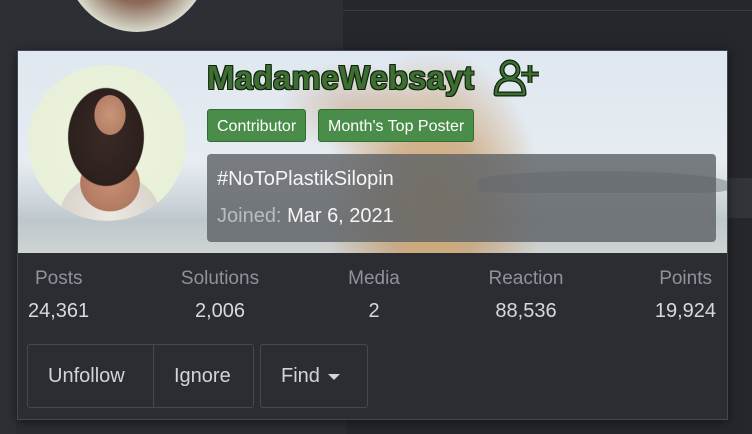 This screenshot has width=752, height=434. I want to click on avatar, so click(107, 143).